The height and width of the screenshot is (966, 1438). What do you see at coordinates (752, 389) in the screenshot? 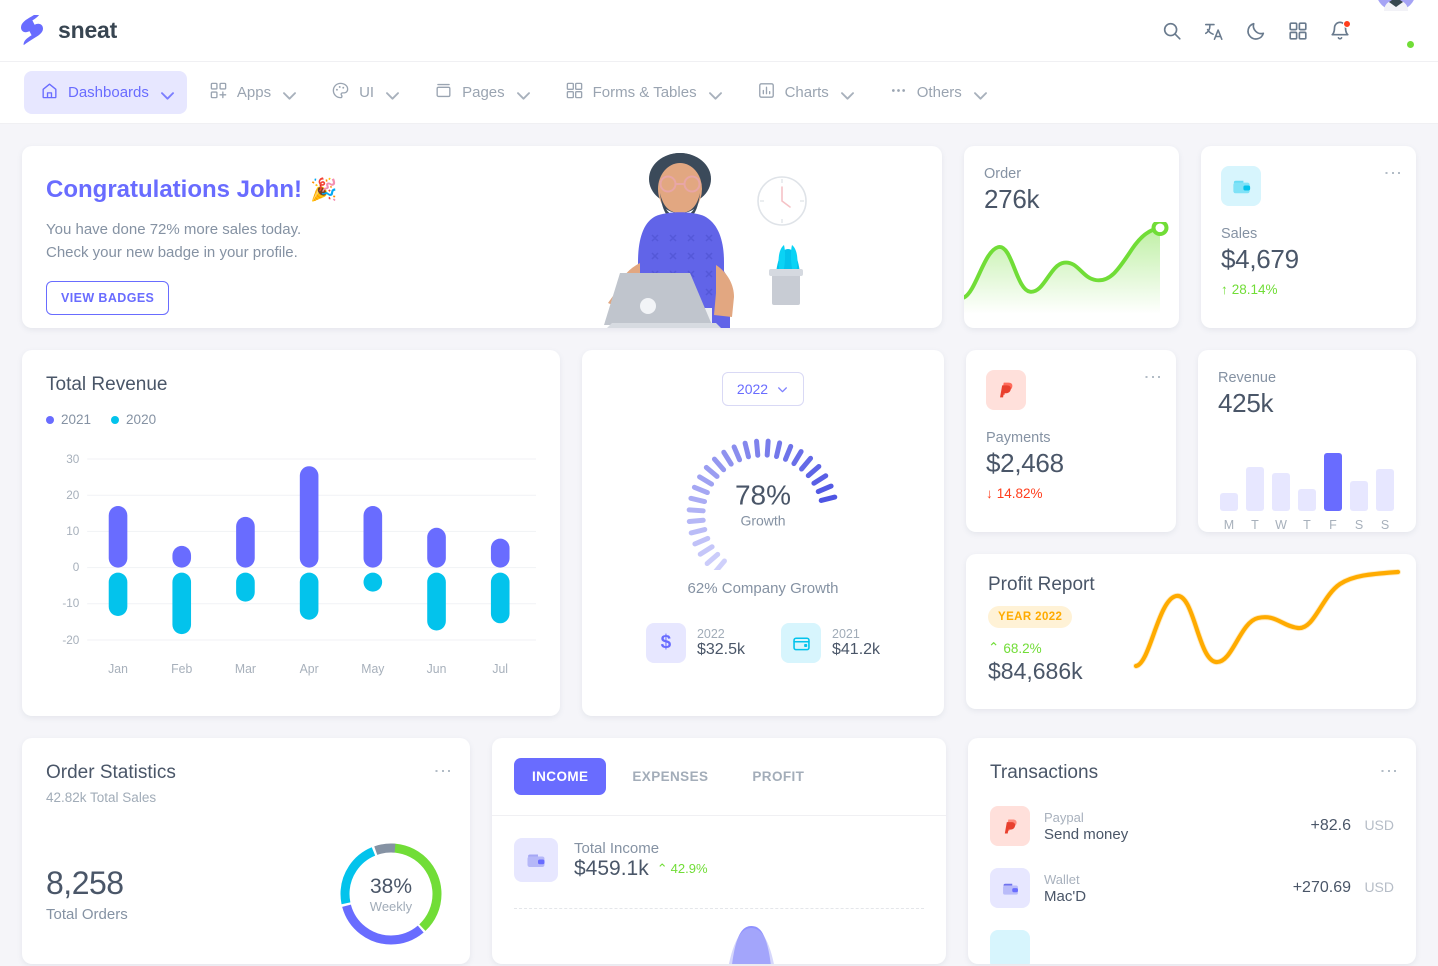
I see `year-select-value: 2022` at bounding box center [752, 389].